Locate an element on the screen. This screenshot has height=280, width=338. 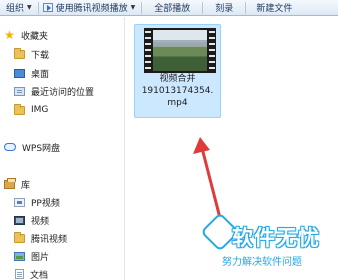
nav-documents: 文档 is located at coordinates (31, 273).